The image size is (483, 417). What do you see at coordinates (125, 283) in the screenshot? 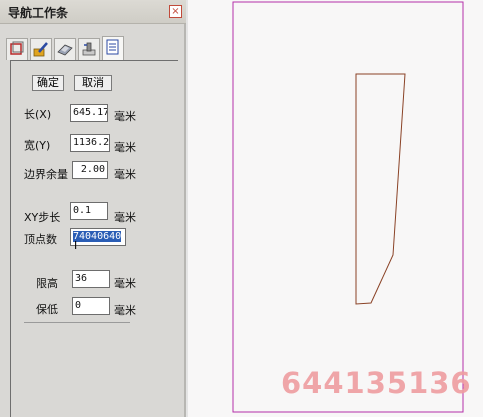
I see `upper-limit-unit: 毫米` at bounding box center [125, 283].